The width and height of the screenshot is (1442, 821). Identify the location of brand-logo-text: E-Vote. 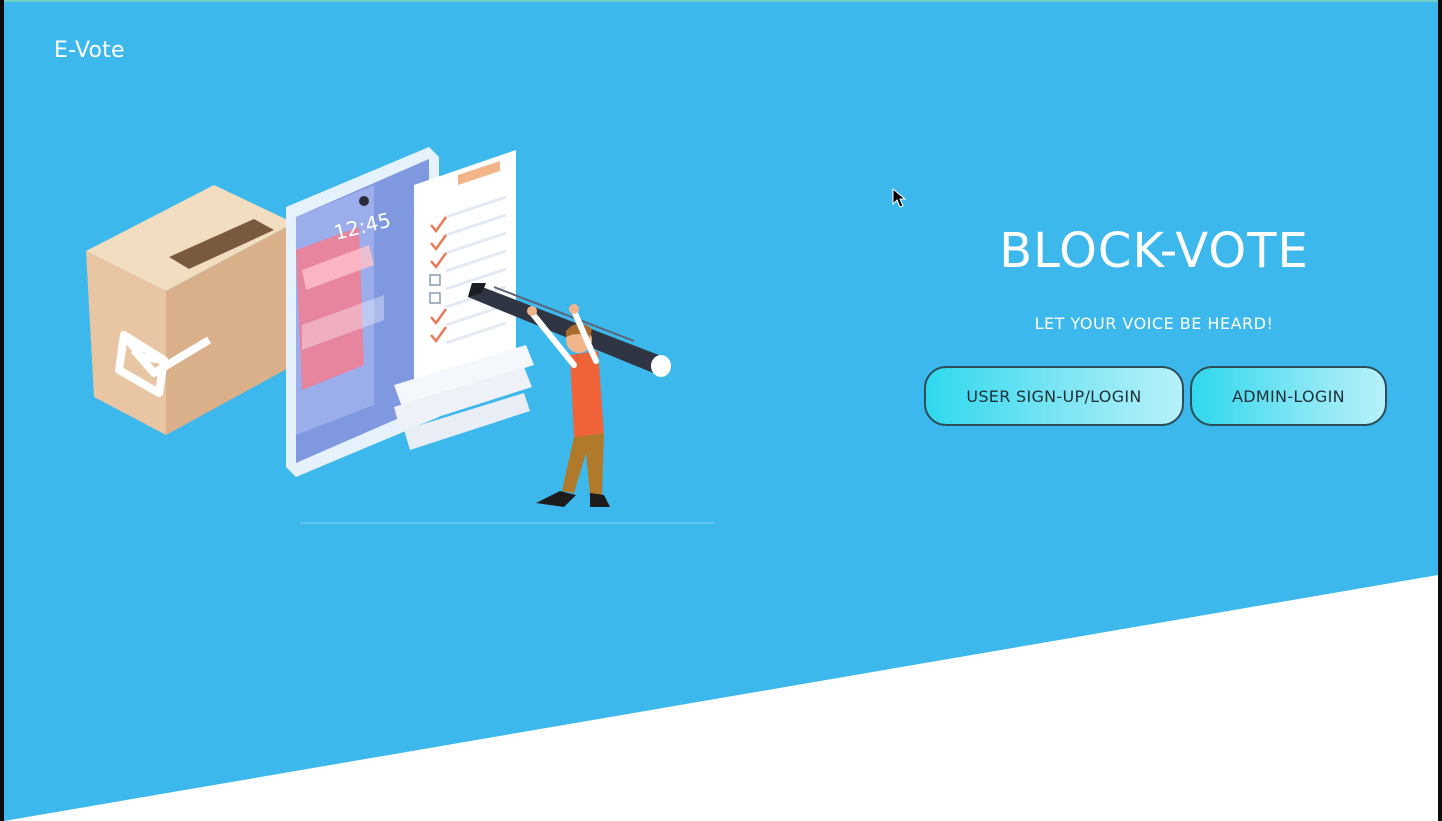
(89, 50).